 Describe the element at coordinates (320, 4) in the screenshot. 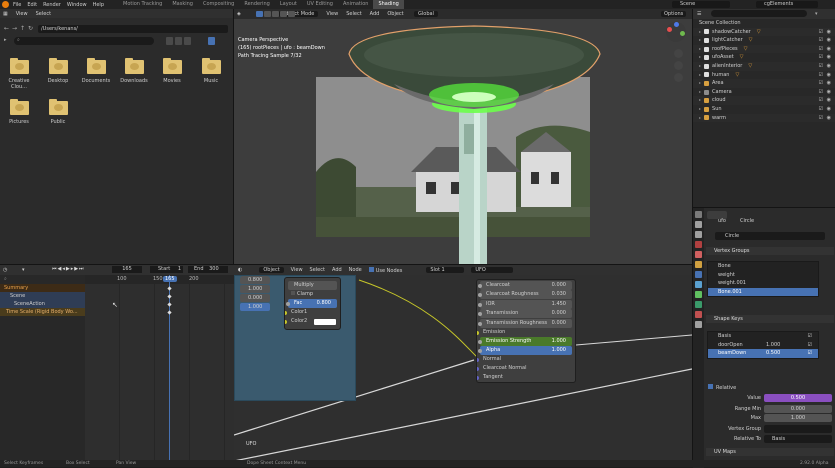

I see `workspace-tab: UV Editing` at that location.